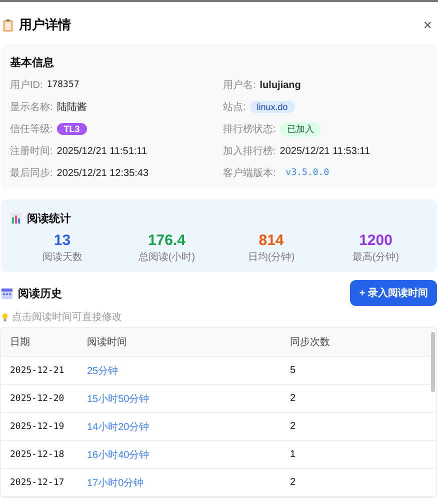 Image resolution: width=438 pixels, height=500 pixels. Describe the element at coordinates (37, 371) in the screenshot. I see `date-cell-text: 2025-12-21` at that location.